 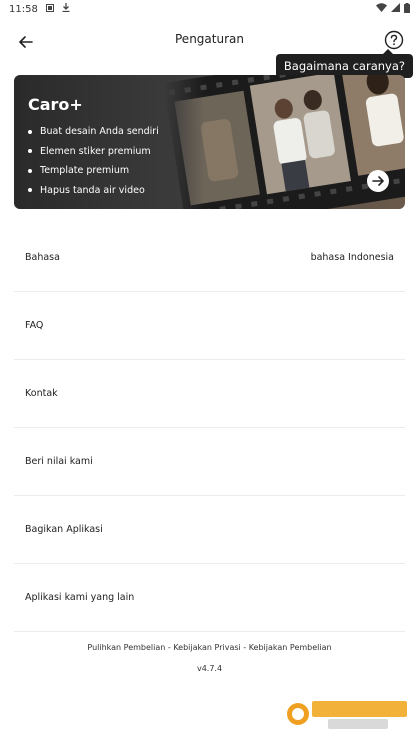 I want to click on battery-icon, so click(x=407, y=9).